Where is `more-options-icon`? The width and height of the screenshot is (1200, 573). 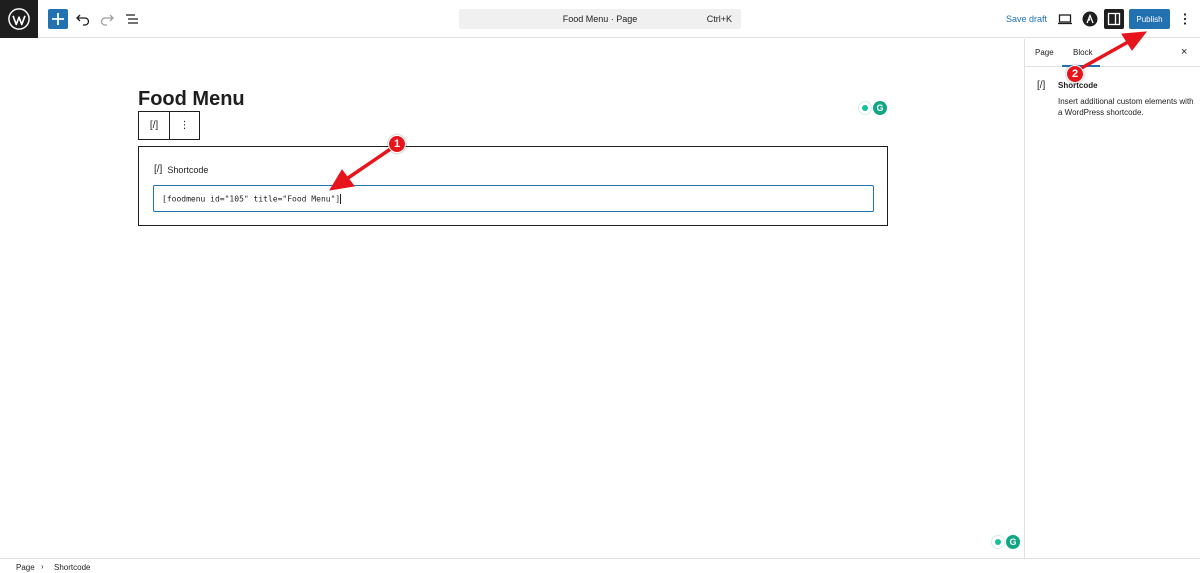 more-options-icon is located at coordinates (1185, 19).